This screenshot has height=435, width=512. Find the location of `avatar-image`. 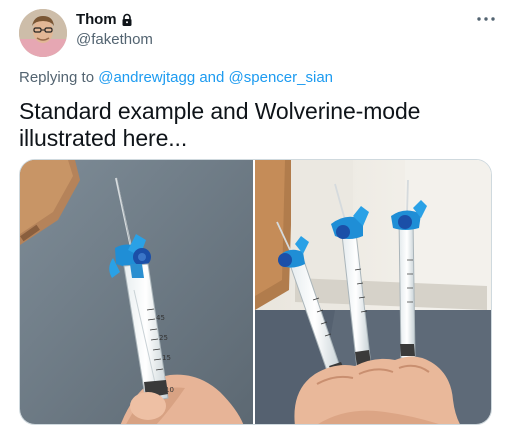

avatar-image is located at coordinates (43, 33).